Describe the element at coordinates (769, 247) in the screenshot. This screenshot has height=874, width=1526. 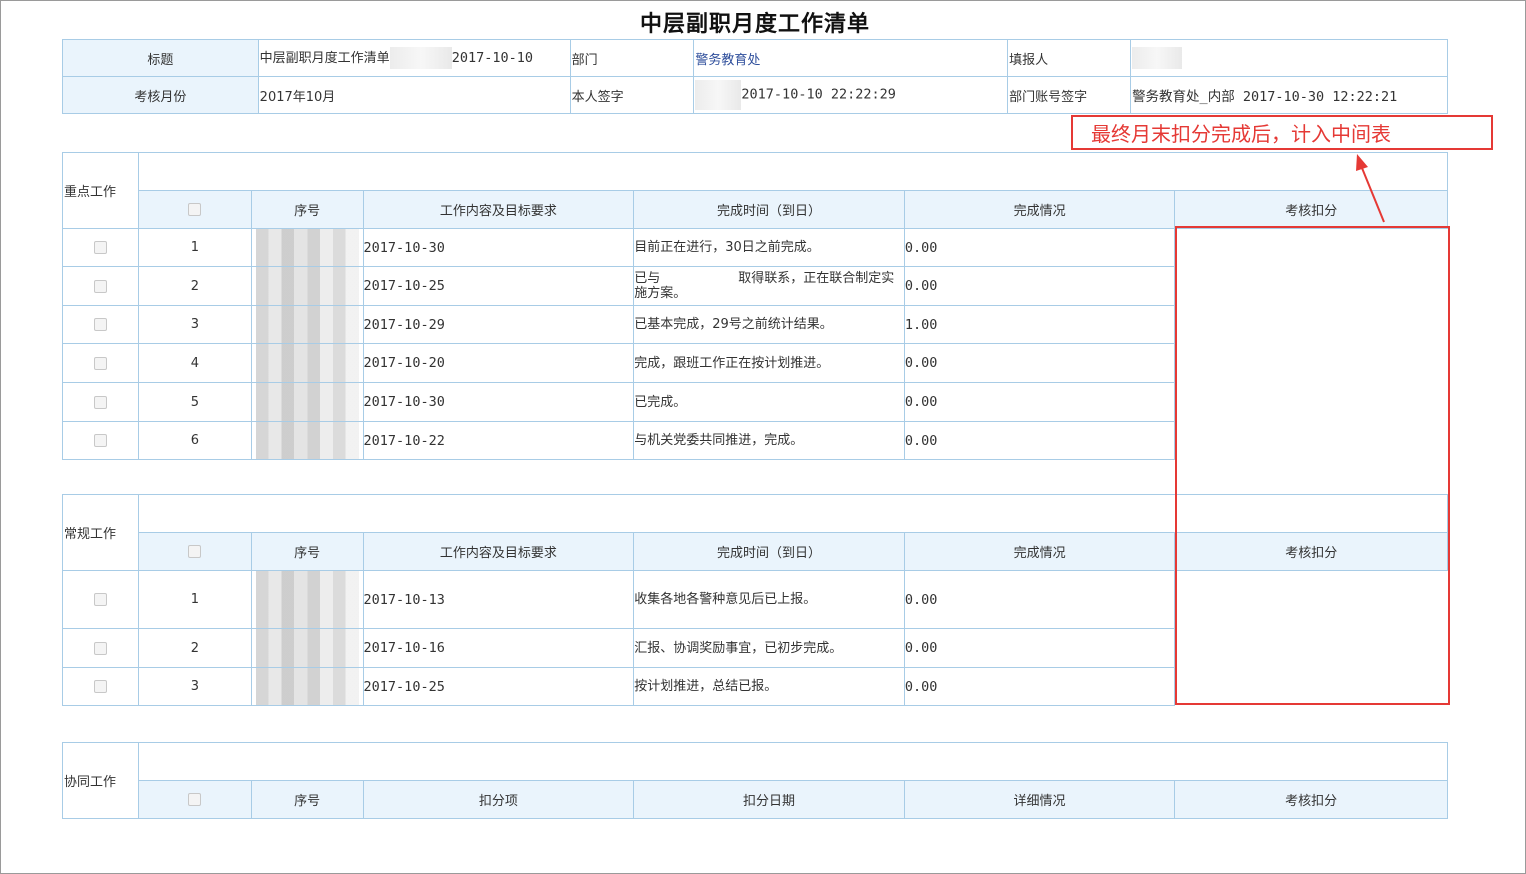
I see `row-status: 目前正在进行，30日之前完成。` at that location.